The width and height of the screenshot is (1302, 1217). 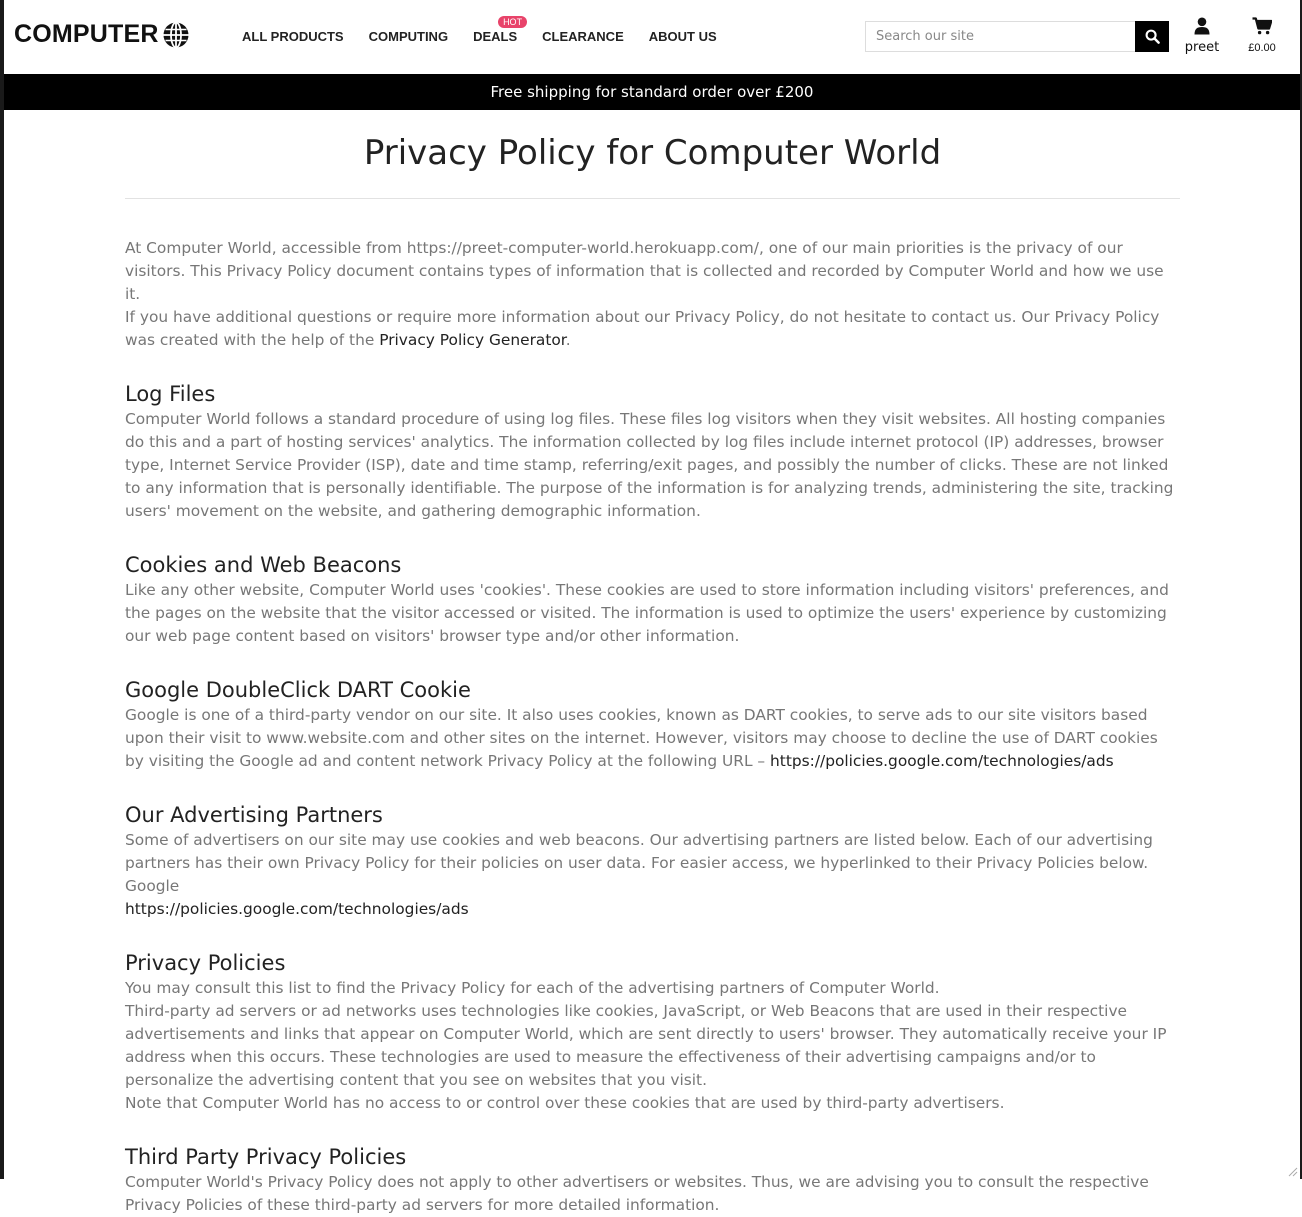 What do you see at coordinates (266, 1157) in the screenshot?
I see `third-party-heading: Third Party Privacy Policies` at bounding box center [266, 1157].